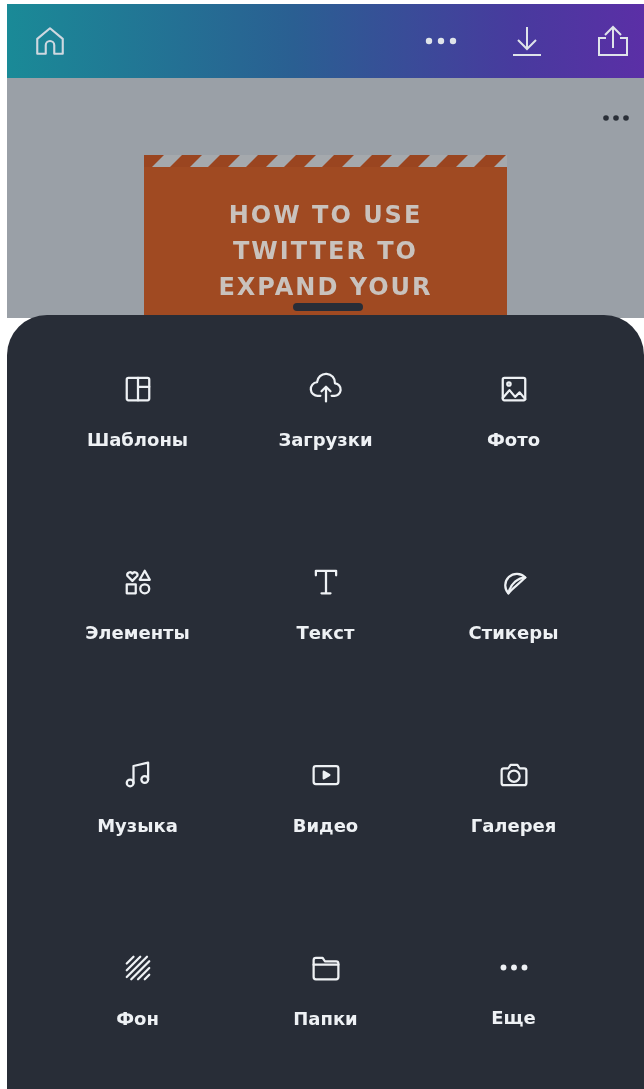 This screenshot has height=1089, width=644. Describe the element at coordinates (325, 627) in the screenshot. I see `menu-tile: Текст` at that location.